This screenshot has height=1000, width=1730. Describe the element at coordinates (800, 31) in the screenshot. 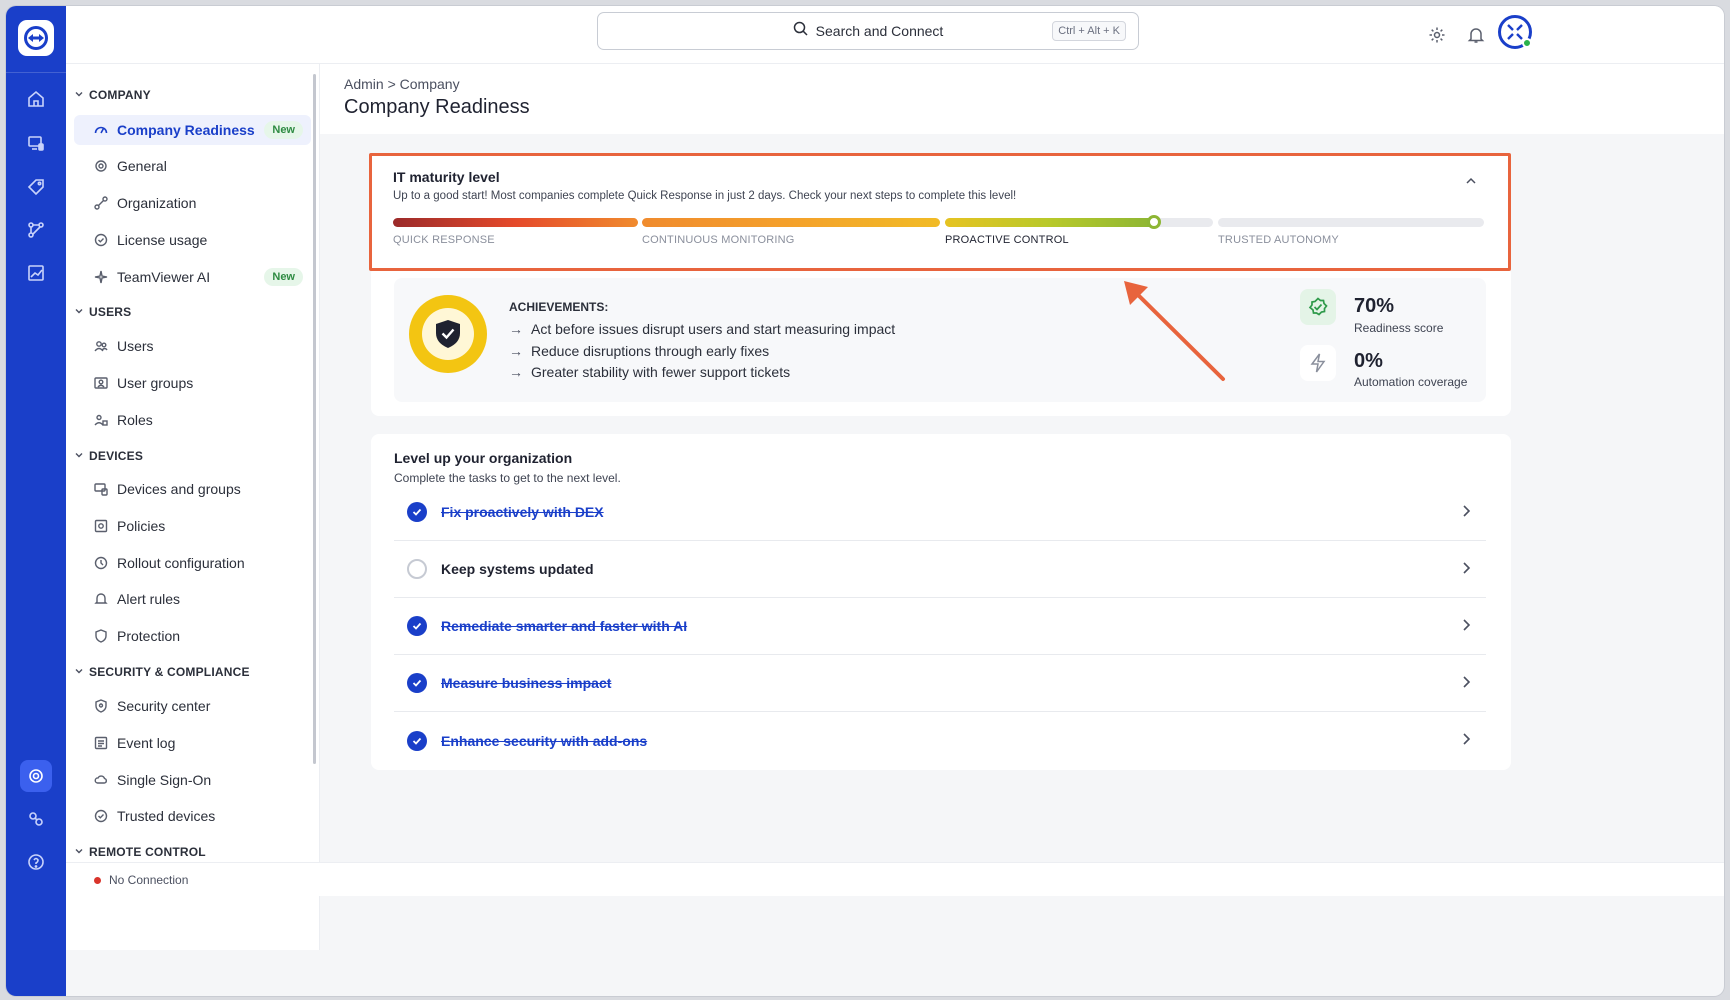

I see `search-icon` at that location.